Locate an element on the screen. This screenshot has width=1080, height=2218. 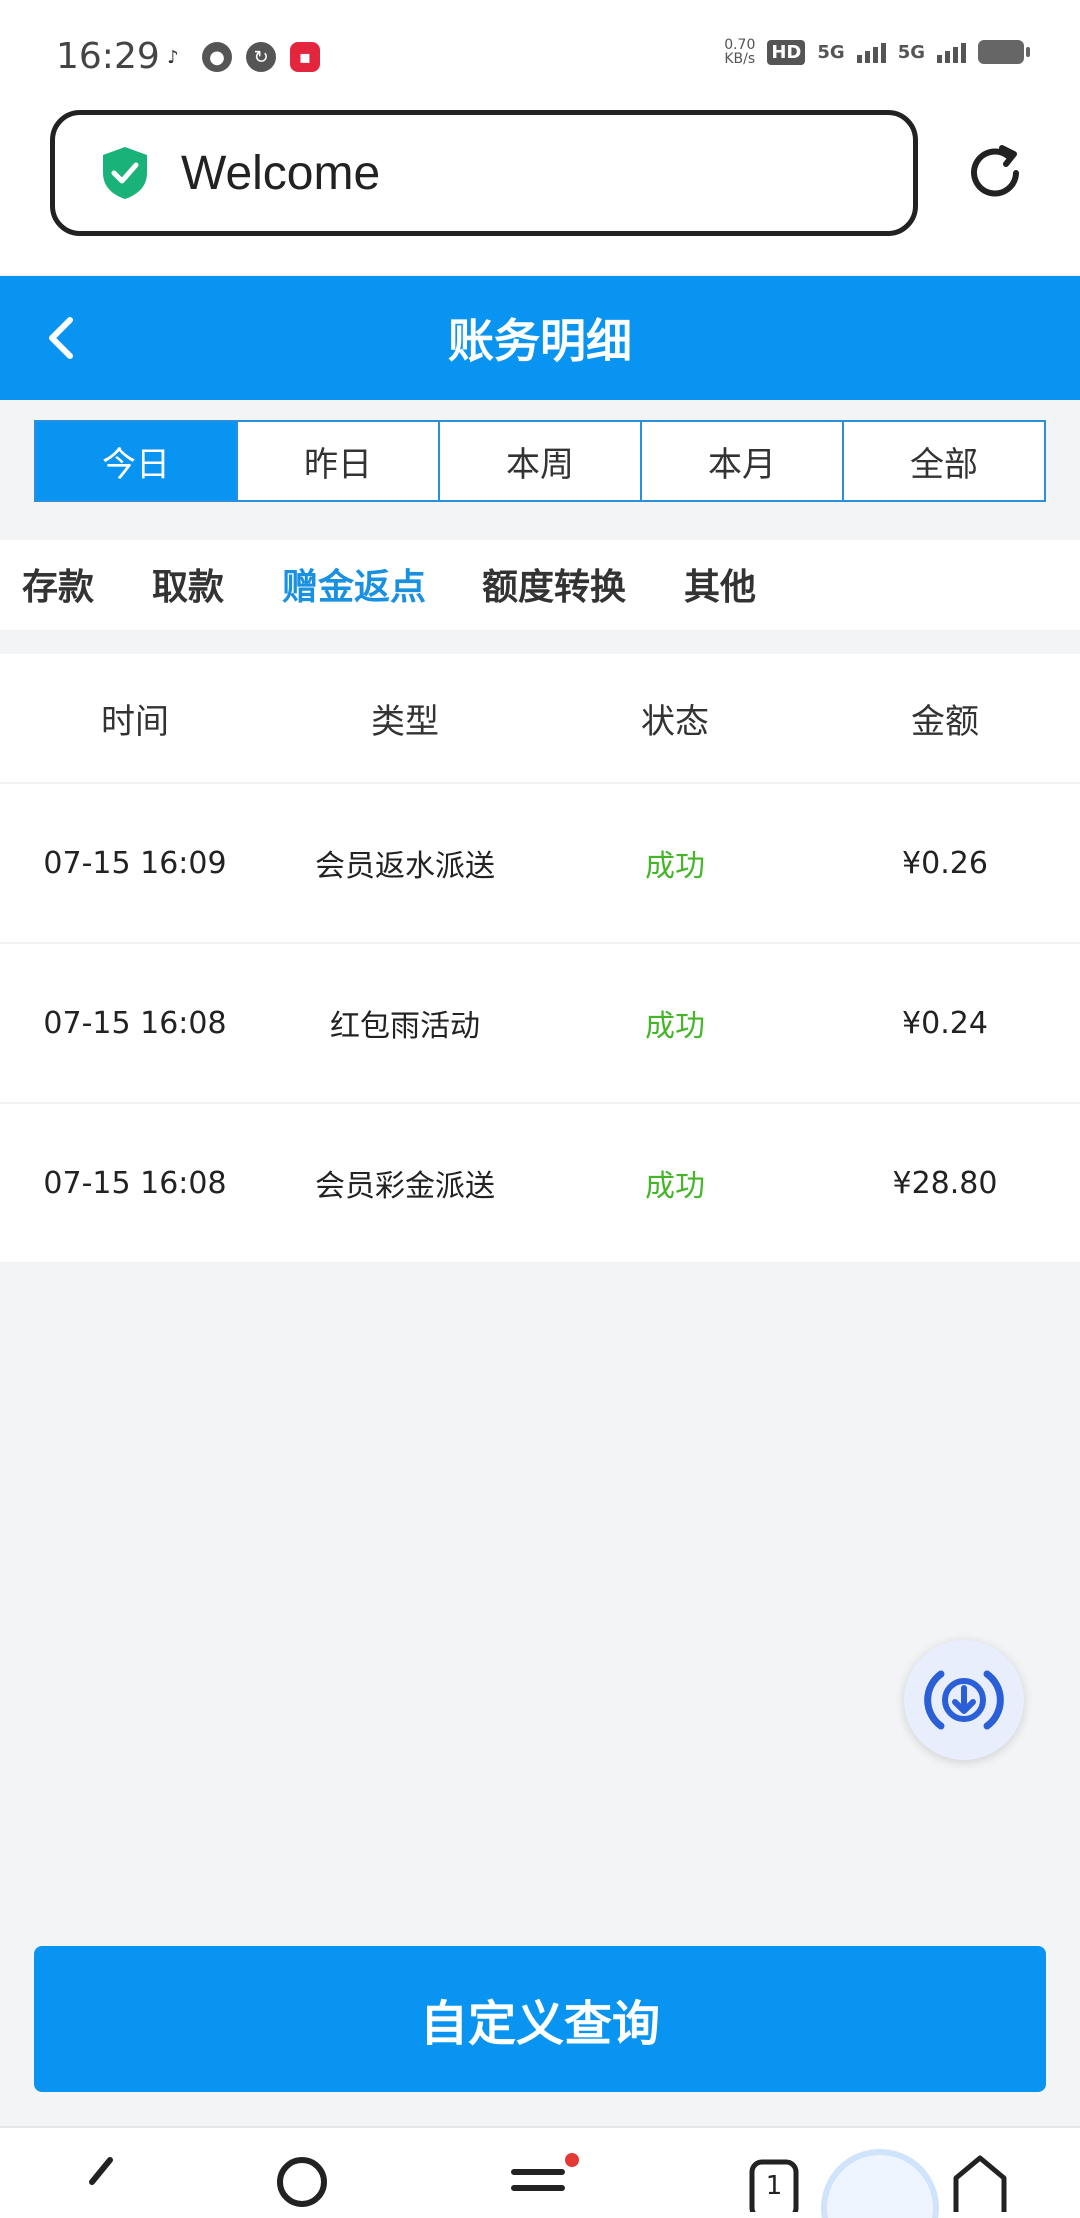
hd-icon: HD is located at coordinates (786, 52).